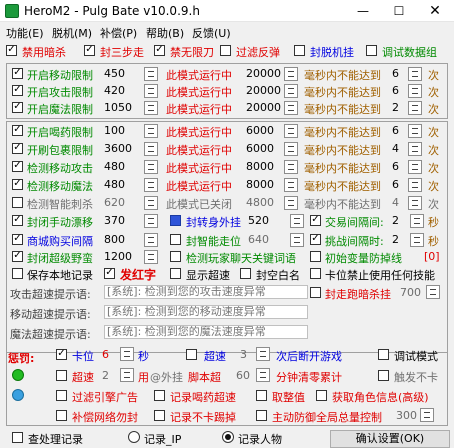 The height and width of the screenshot is (448, 454). I want to click on shop-interval-spinner, so click(151, 240).